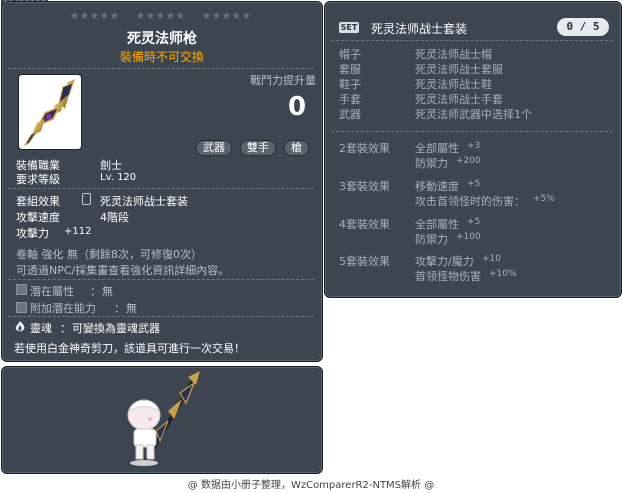  I want to click on set-effect-stat: 攻击首领怪时的伤害：, so click(470, 201).